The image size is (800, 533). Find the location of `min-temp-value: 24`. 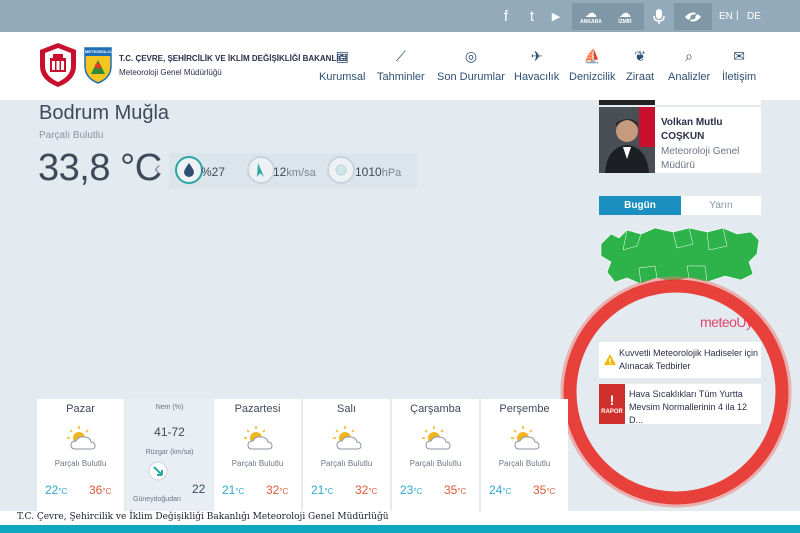

min-temp-value: 24 is located at coordinates (496, 490).